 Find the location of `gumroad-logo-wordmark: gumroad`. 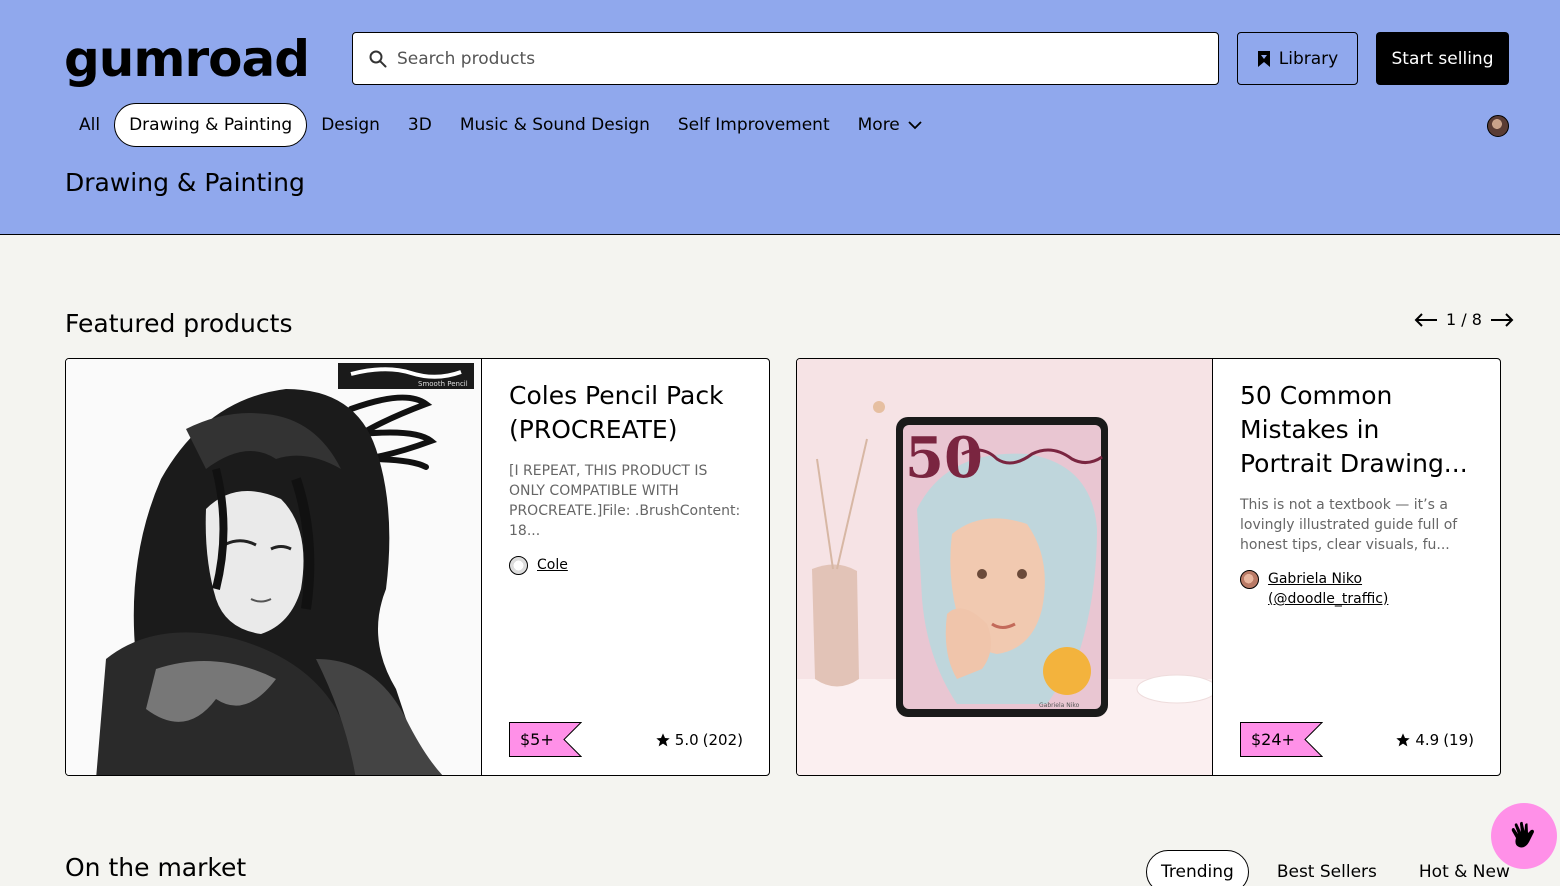

gumroad-logo-wordmark: gumroad is located at coordinates (187, 59).